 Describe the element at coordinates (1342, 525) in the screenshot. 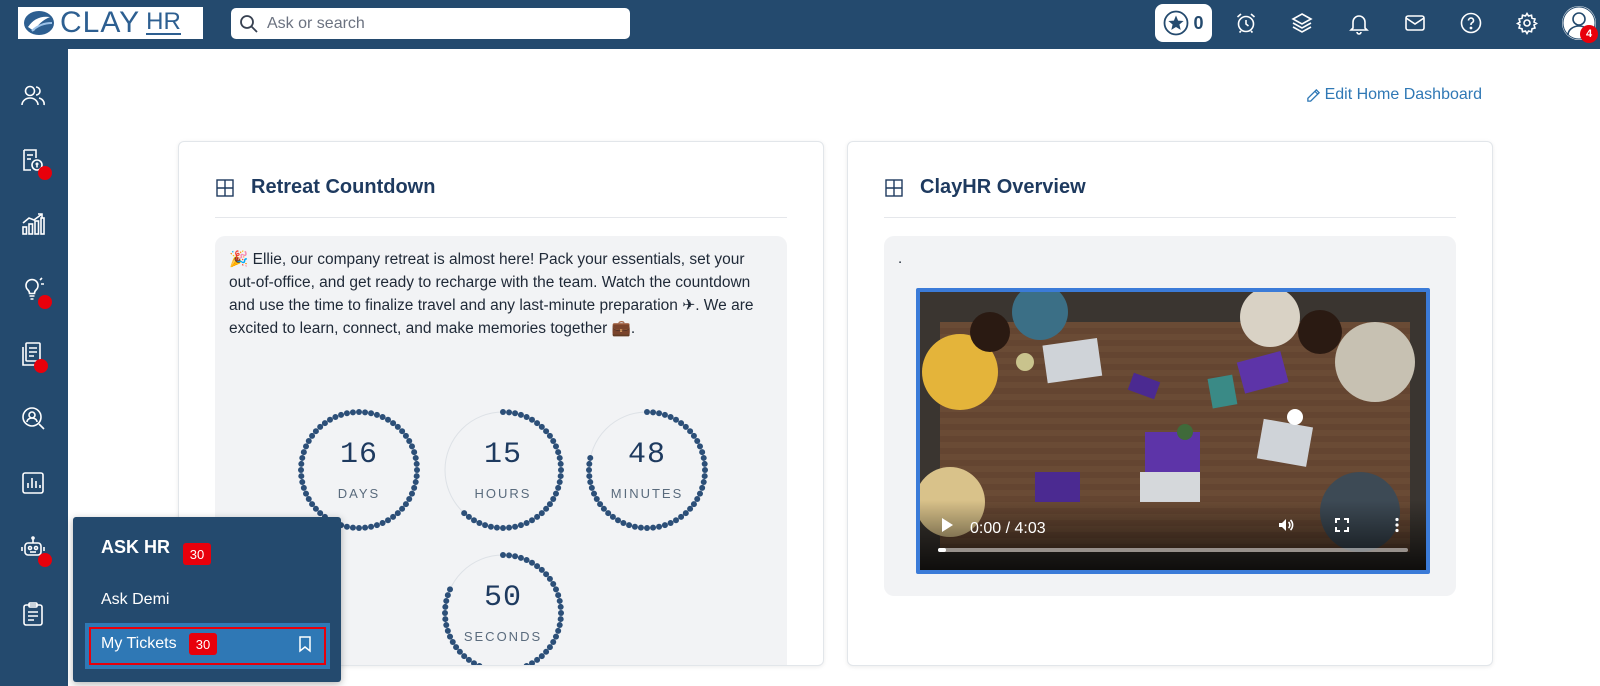

I see `fullscreen-icon` at that location.